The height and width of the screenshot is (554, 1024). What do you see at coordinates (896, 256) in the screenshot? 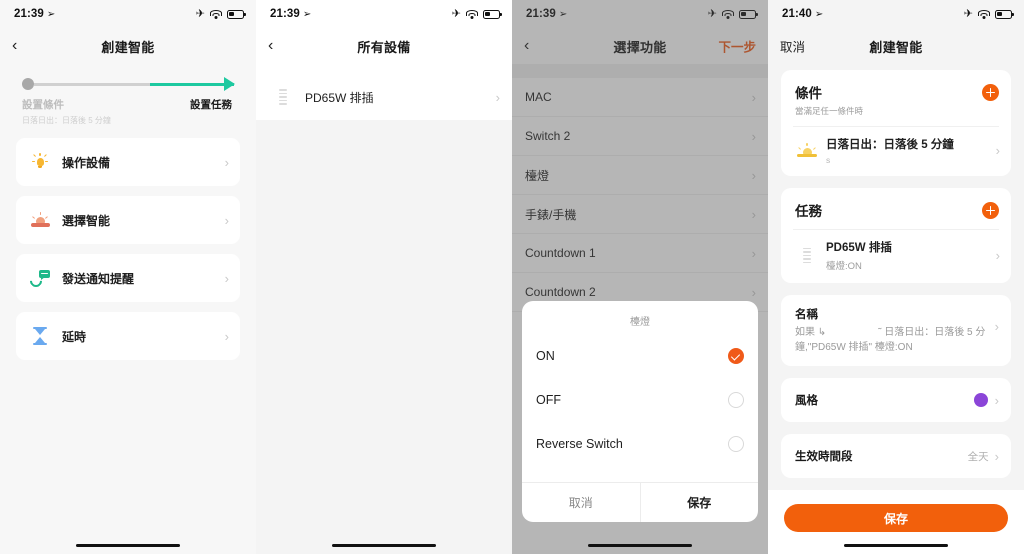
I see `task-row-pd65w: PD65W 排插 檯燈:ON ›` at bounding box center [896, 256].